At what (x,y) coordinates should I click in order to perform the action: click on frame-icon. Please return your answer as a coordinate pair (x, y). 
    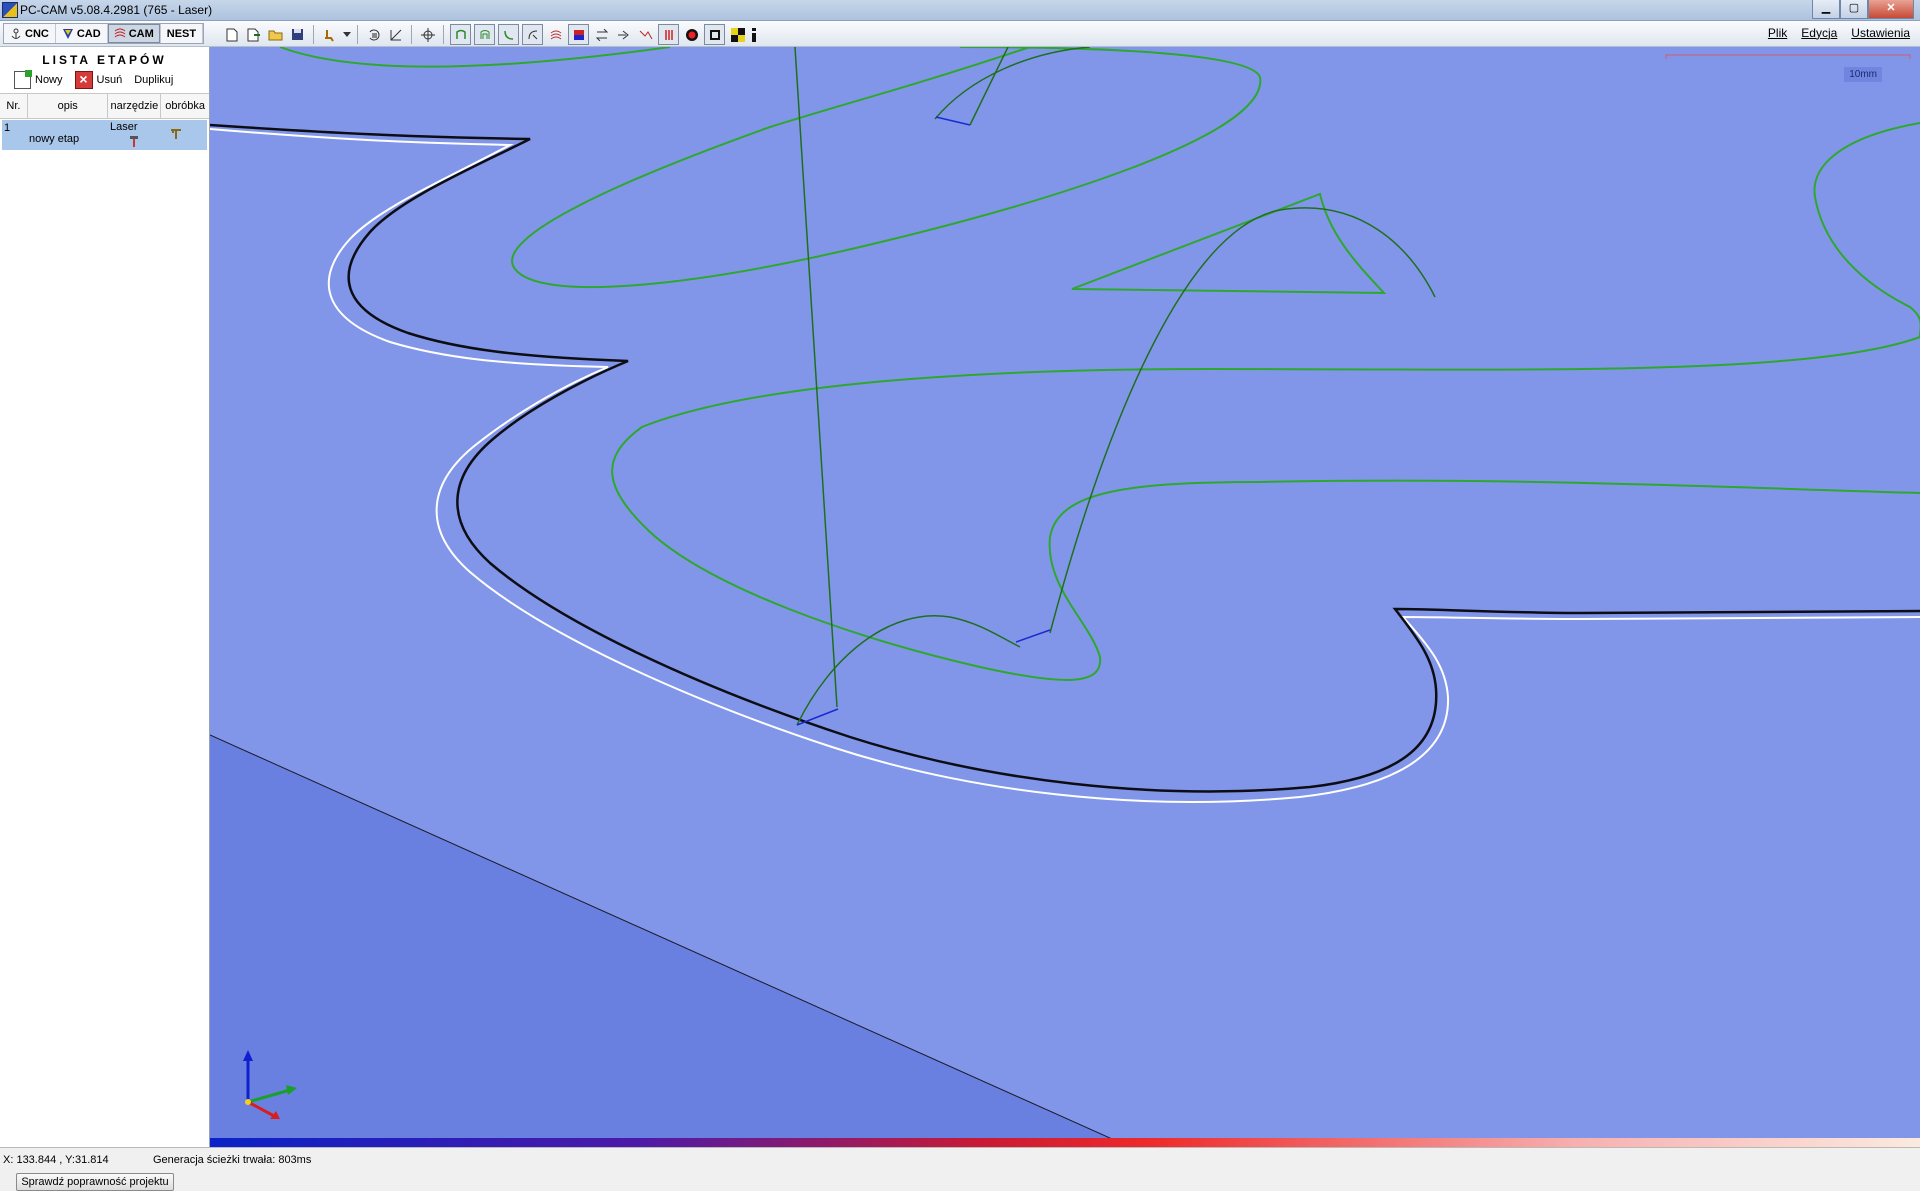
    Looking at the image, I should click on (714, 34).